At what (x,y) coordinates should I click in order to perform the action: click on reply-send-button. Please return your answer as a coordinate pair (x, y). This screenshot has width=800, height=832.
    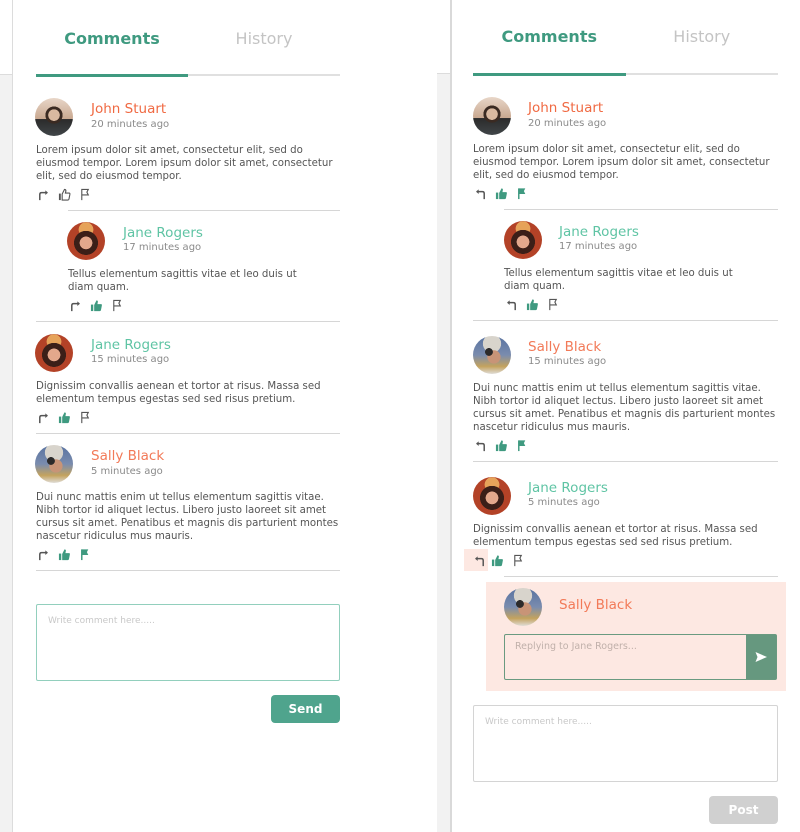
    Looking at the image, I should click on (761, 657).